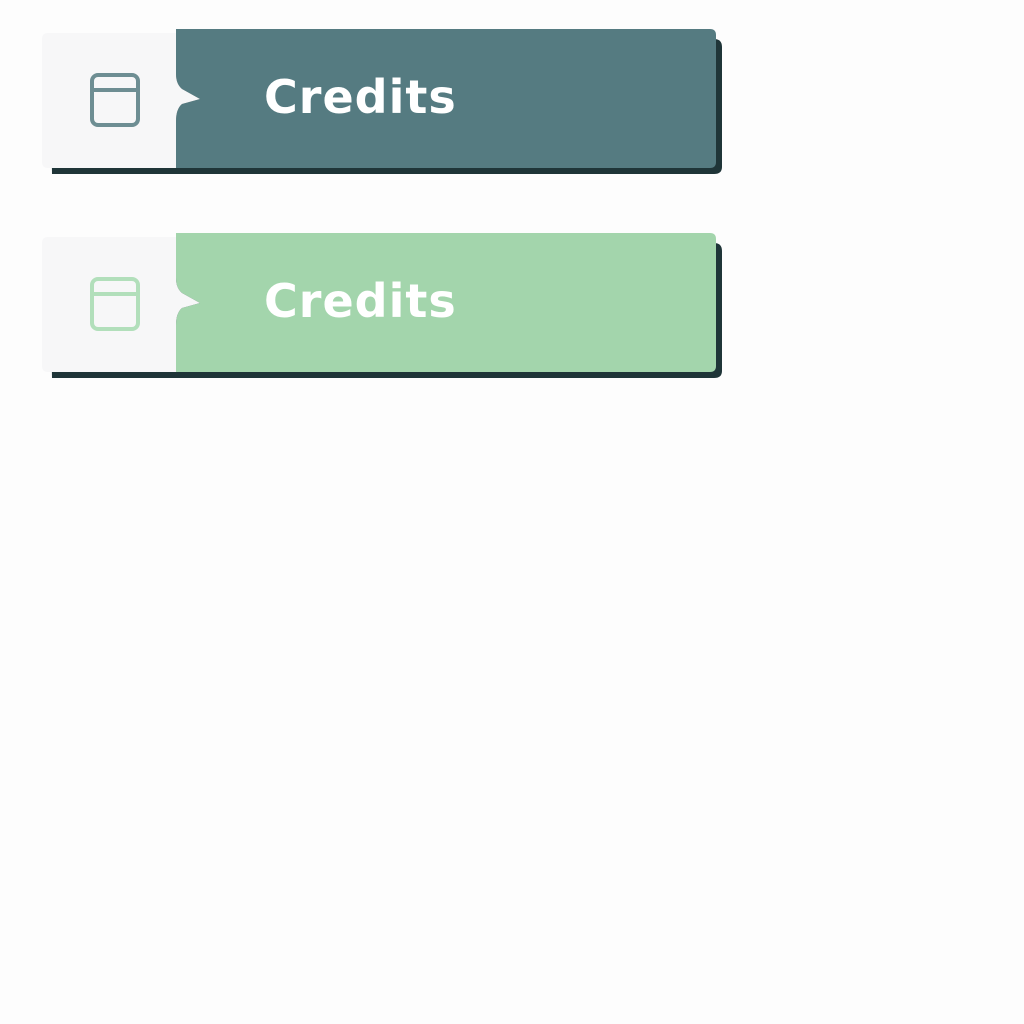 The width and height of the screenshot is (1024, 1024). I want to click on credits-button-hover: Credits, so click(382, 305).